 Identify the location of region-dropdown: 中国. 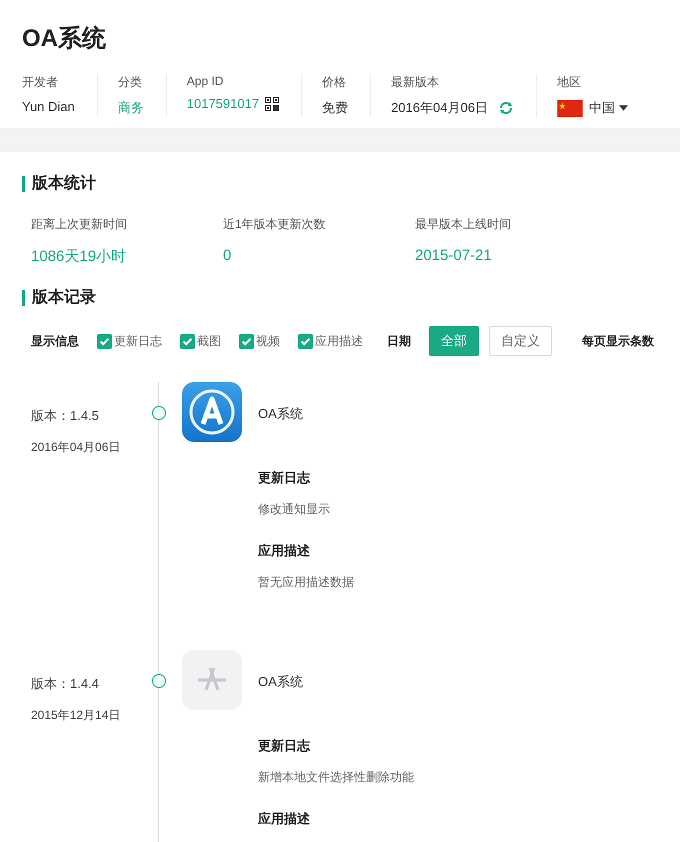
(601, 108).